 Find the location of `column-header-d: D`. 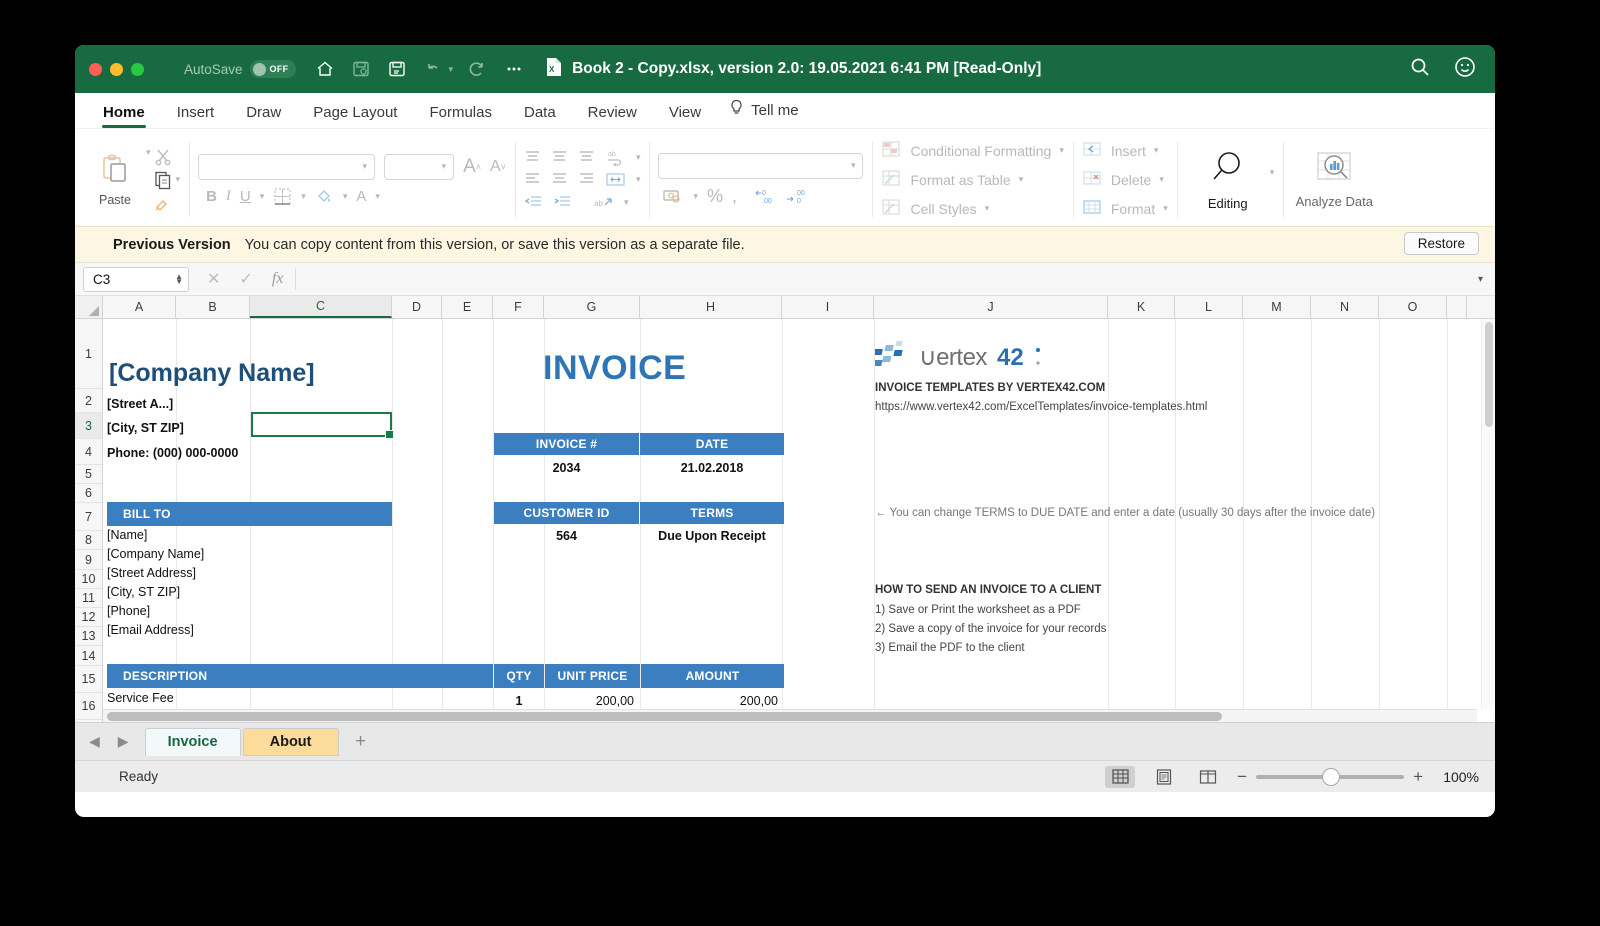

column-header-d: D is located at coordinates (417, 307).